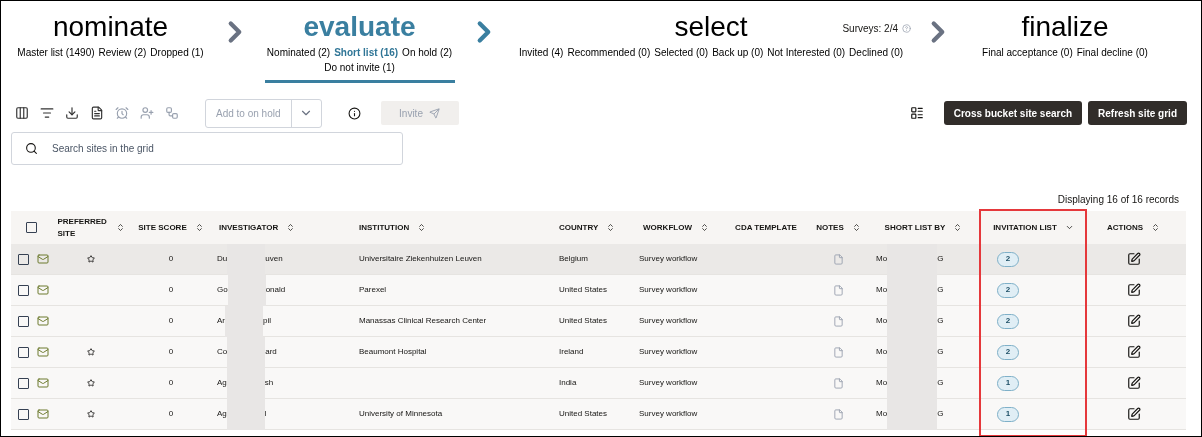 The image size is (1202, 437). I want to click on bucket-link: Invited (4), so click(541, 52).